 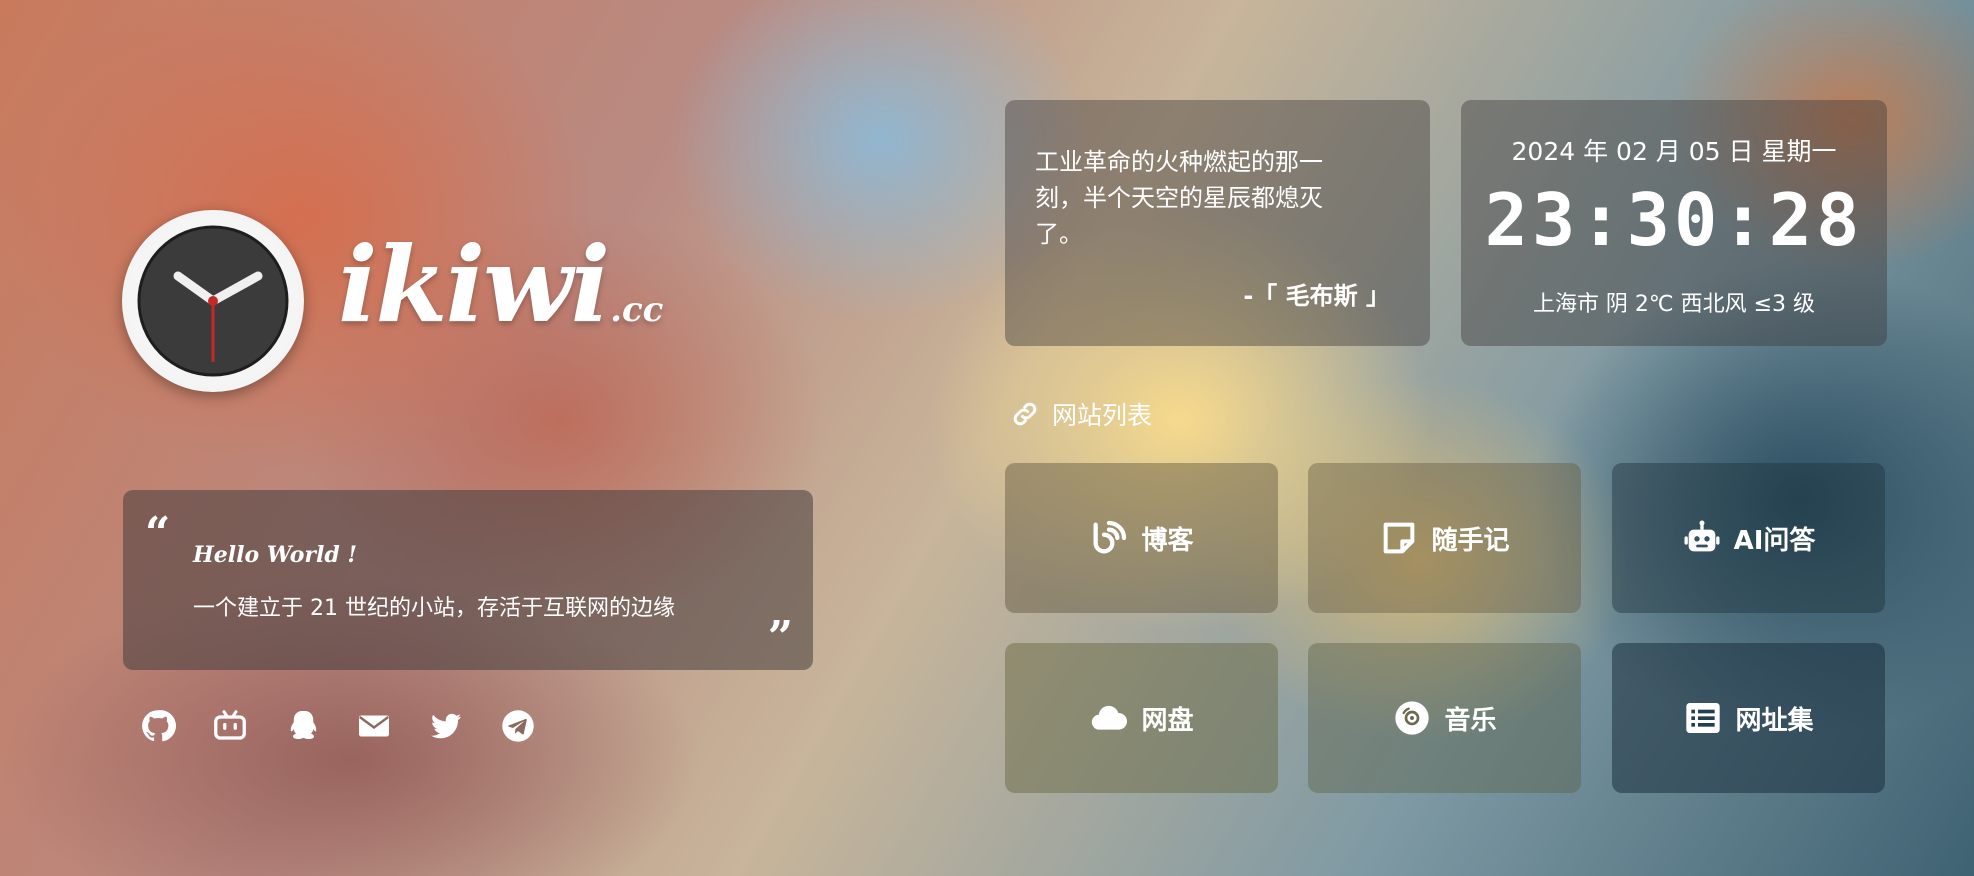 I want to click on site-list-header: 网站列表, so click(x=1081, y=414).